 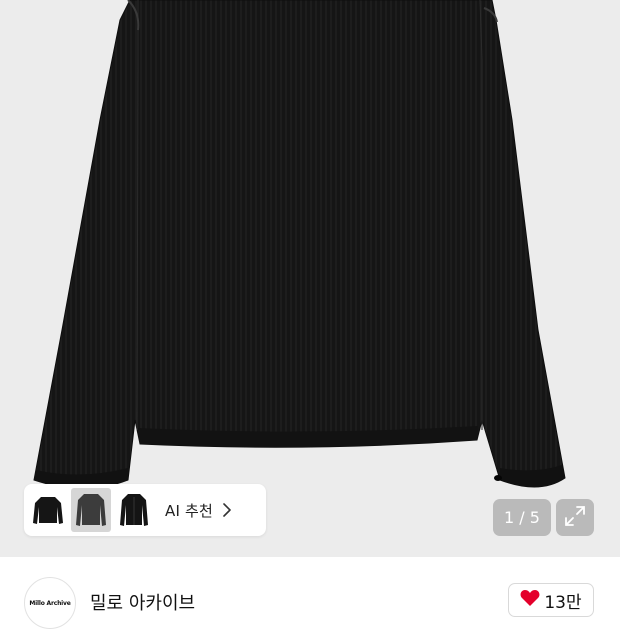 I want to click on chevron-right-icon, so click(x=227, y=510).